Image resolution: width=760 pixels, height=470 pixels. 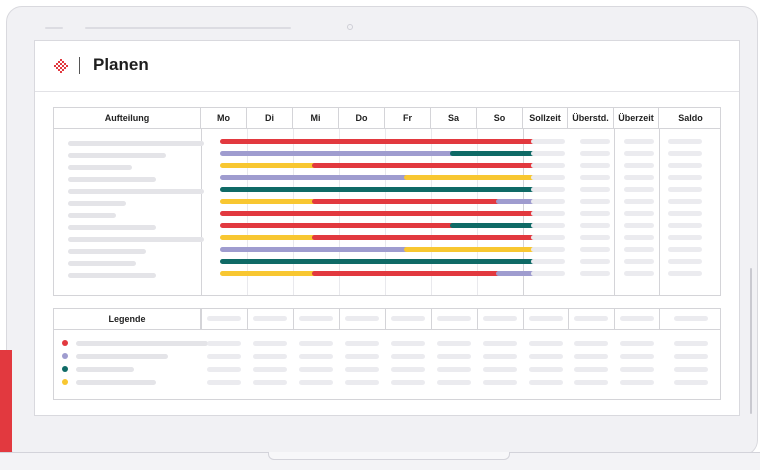 I want to click on column-header: Aufteilung, so click(x=127, y=118).